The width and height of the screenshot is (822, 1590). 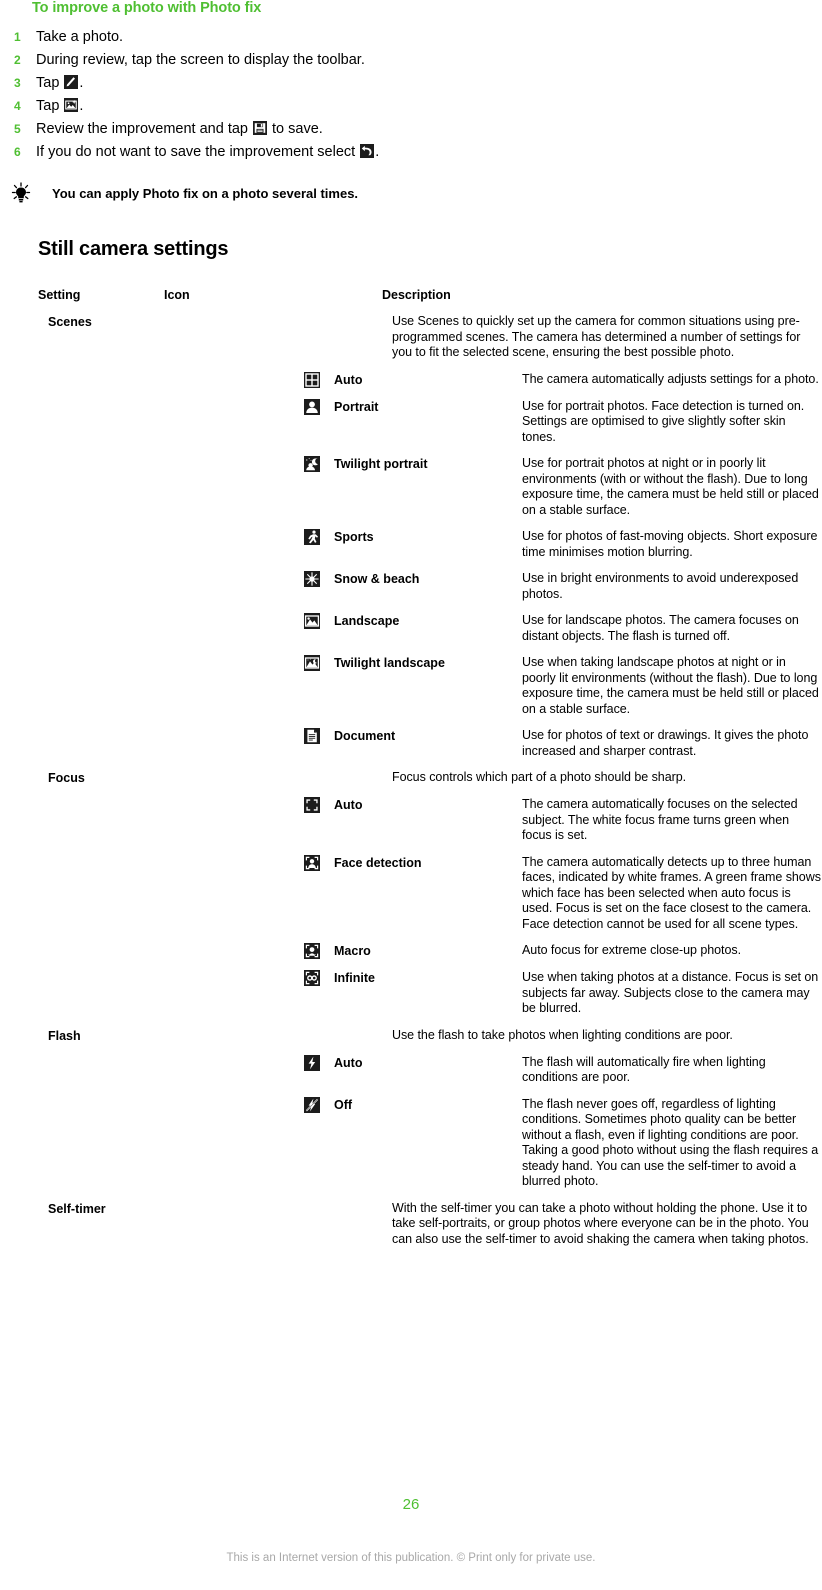 I want to click on save-floppy-icon, so click(x=260, y=128).